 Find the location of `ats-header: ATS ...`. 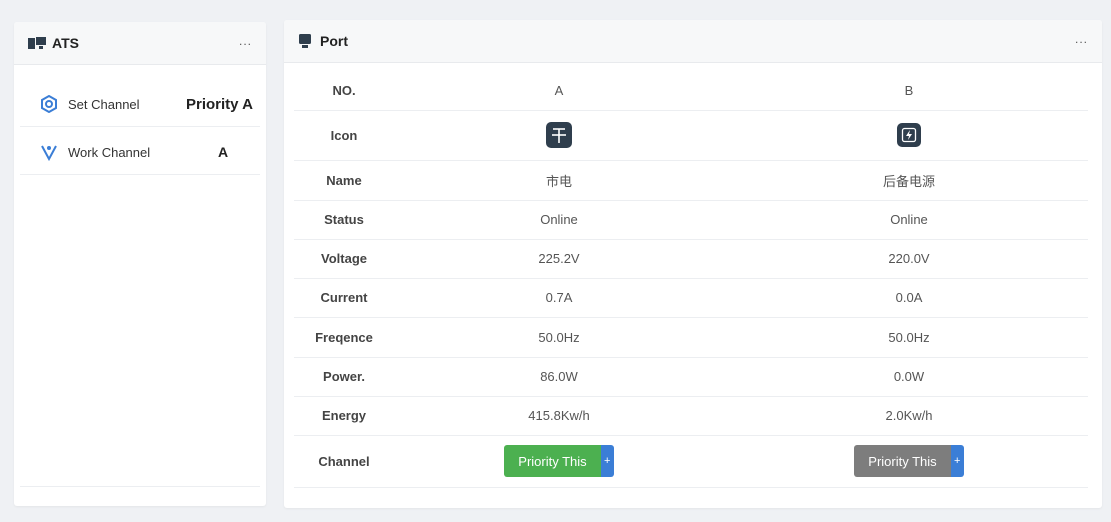

ats-header: ATS ... is located at coordinates (140, 43).